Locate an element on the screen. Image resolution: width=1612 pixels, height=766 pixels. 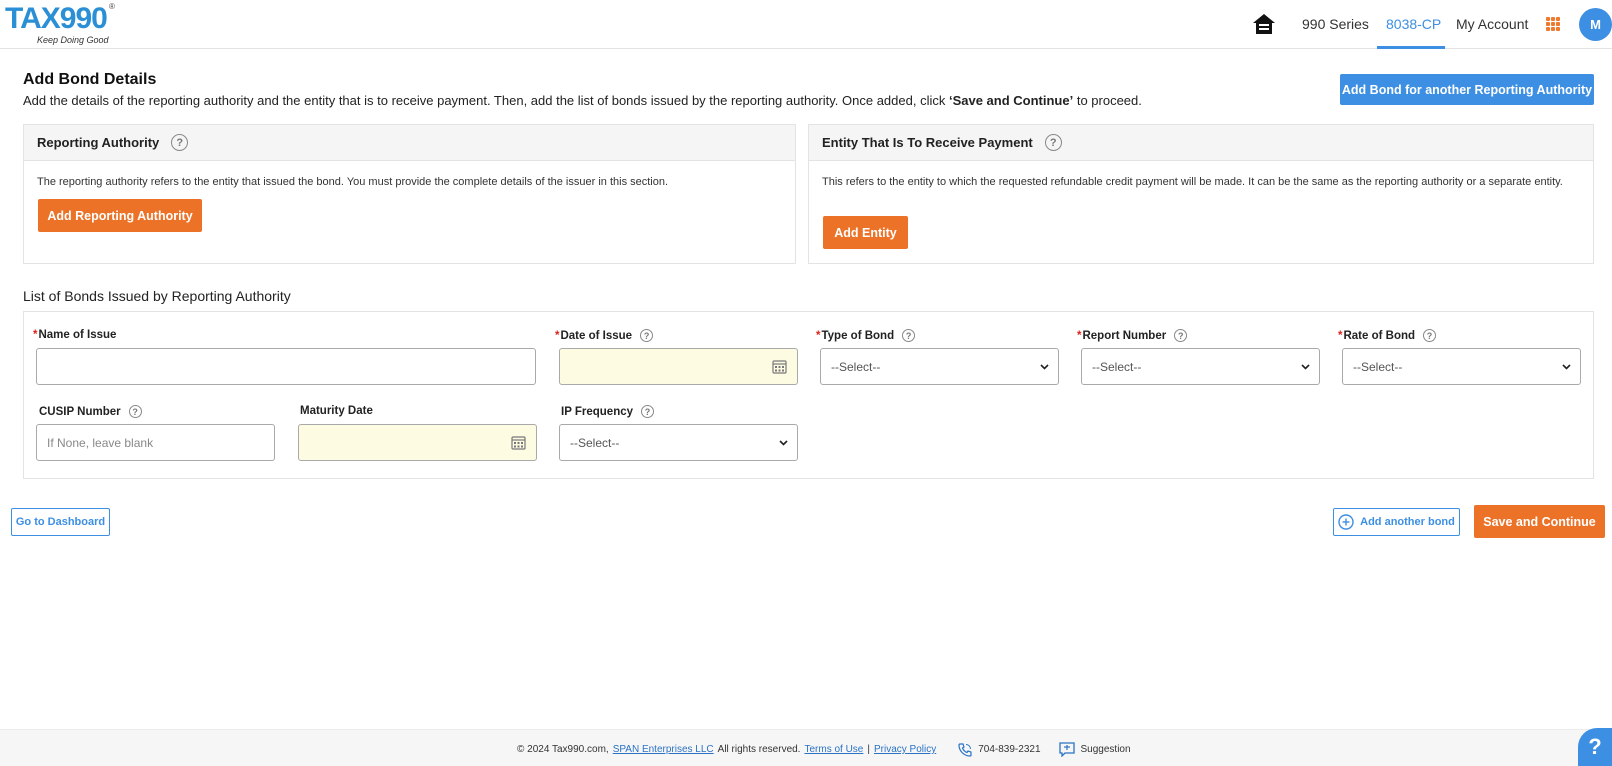
name-of-issue-label-text: Name of Issue is located at coordinates (77, 335).